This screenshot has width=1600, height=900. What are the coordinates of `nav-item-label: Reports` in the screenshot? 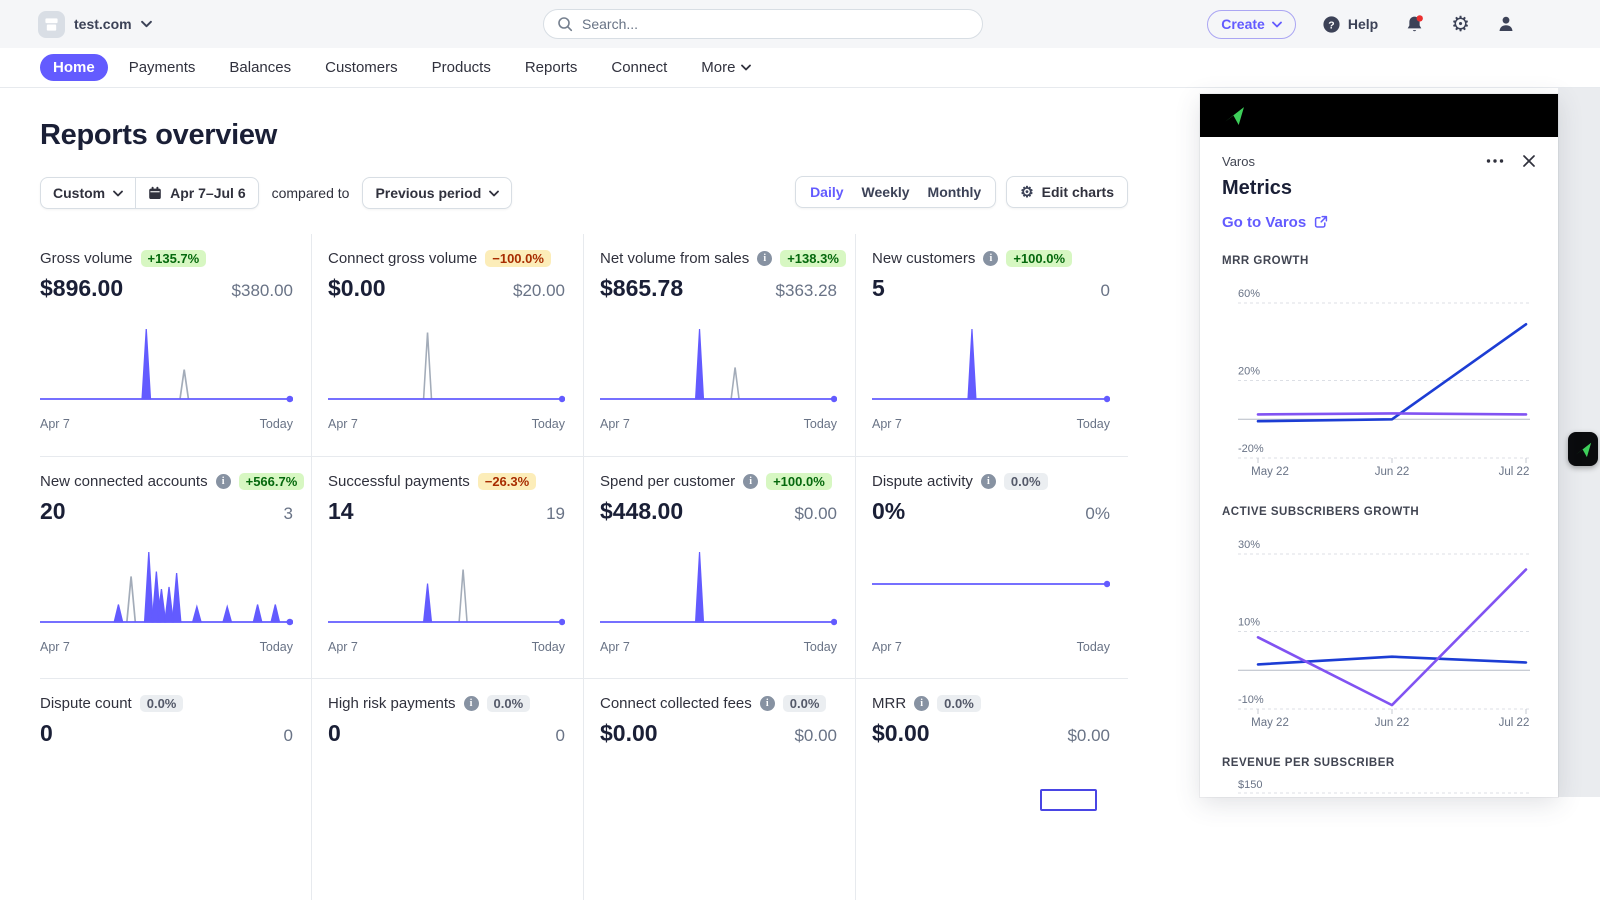 It's located at (551, 67).